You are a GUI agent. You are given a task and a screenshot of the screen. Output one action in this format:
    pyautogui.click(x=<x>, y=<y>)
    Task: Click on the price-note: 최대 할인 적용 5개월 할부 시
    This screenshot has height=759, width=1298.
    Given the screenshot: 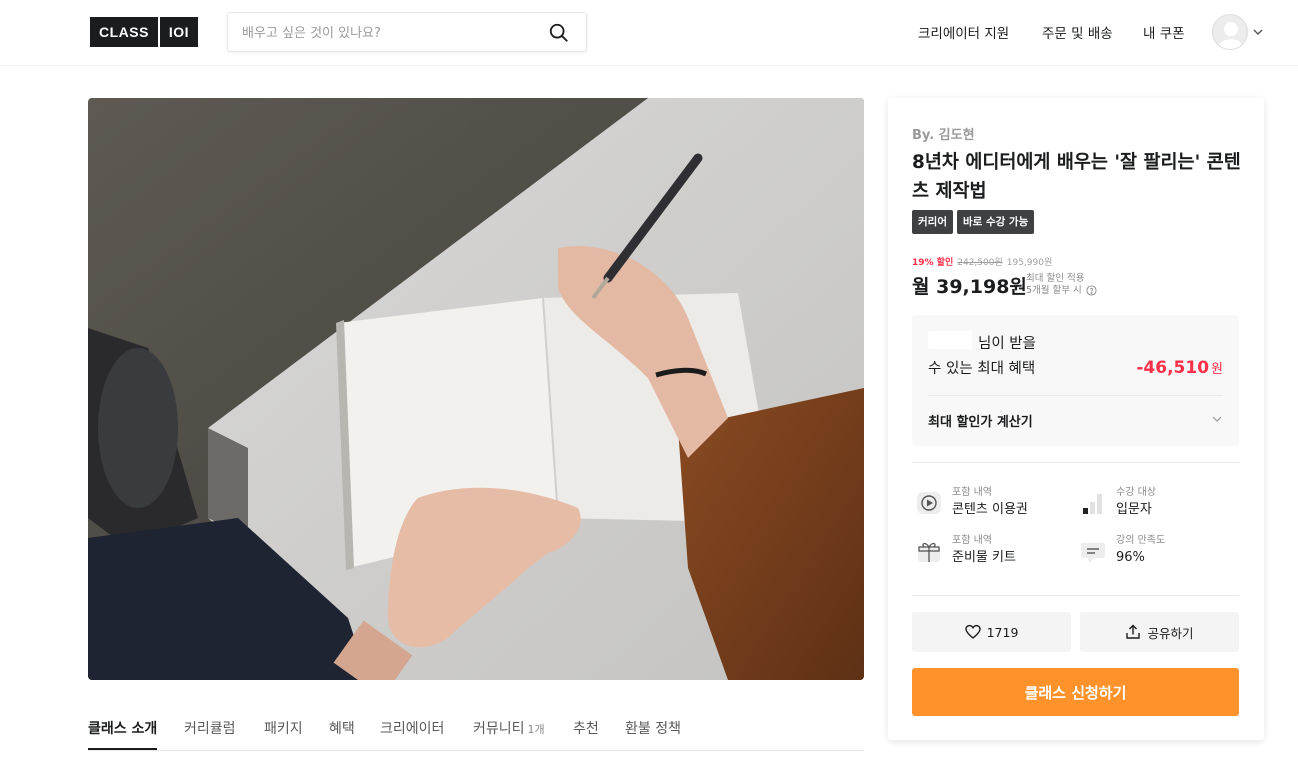 What is the action you would take?
    pyautogui.click(x=1061, y=285)
    